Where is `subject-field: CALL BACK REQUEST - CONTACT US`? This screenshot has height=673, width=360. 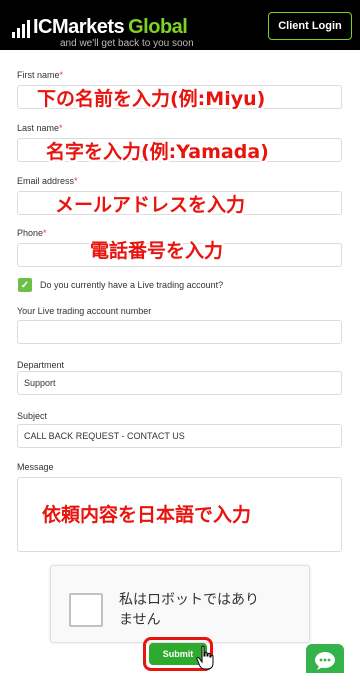 subject-field: CALL BACK REQUEST - CONTACT US is located at coordinates (179, 436).